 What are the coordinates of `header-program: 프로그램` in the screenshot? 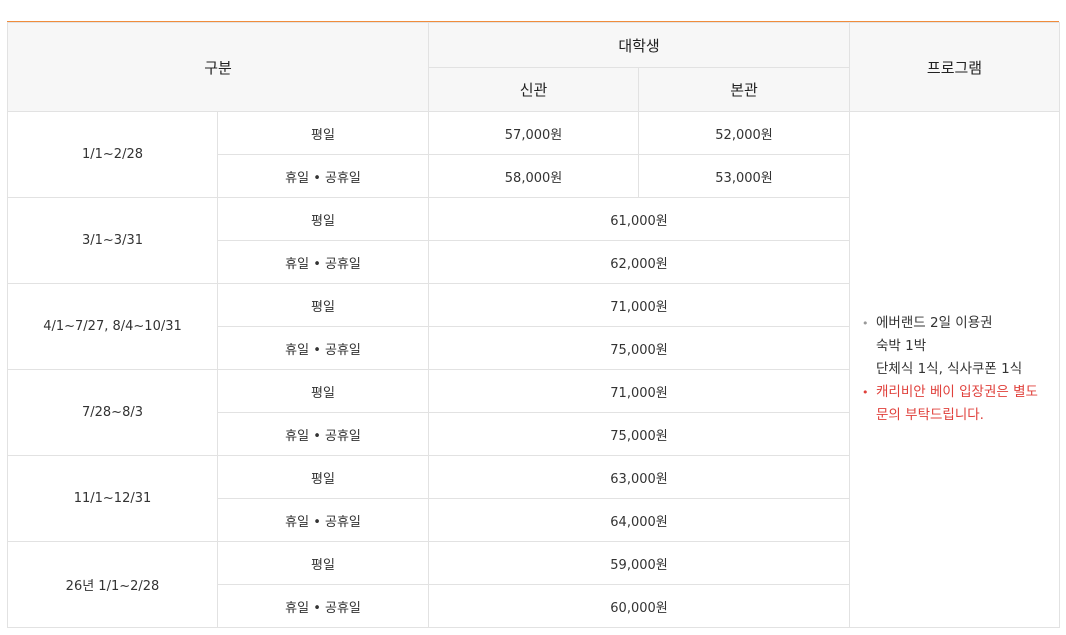 It's located at (955, 67).